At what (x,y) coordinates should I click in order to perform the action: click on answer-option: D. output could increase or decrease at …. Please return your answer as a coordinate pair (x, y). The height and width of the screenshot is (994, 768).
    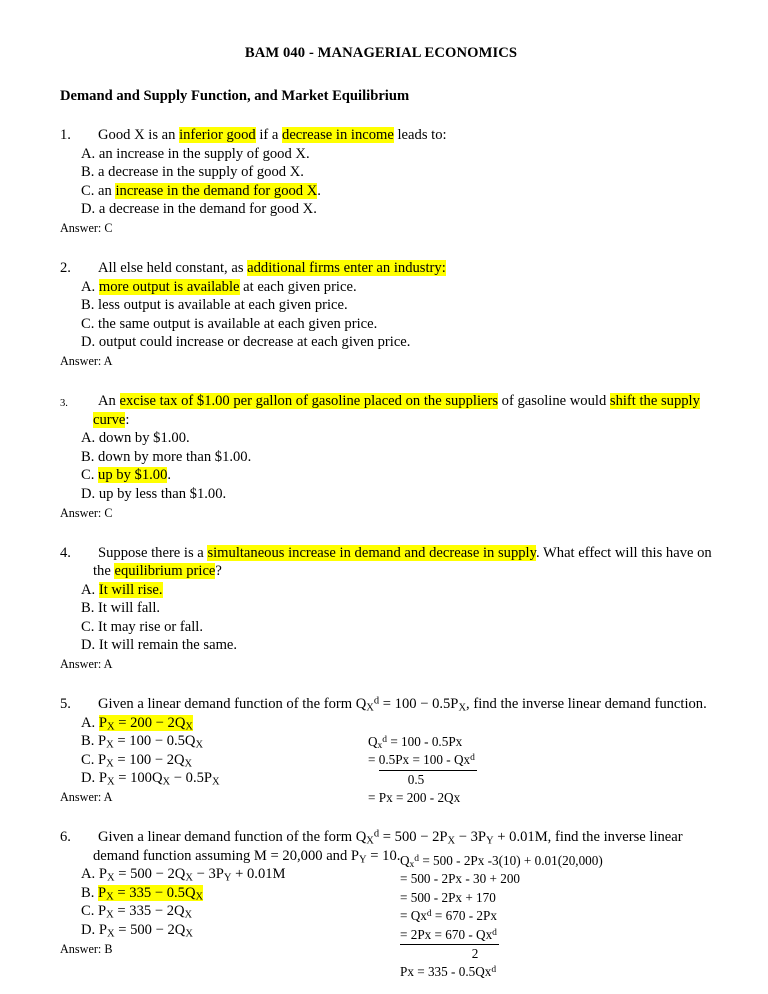
    Looking at the image, I should click on (390, 342).